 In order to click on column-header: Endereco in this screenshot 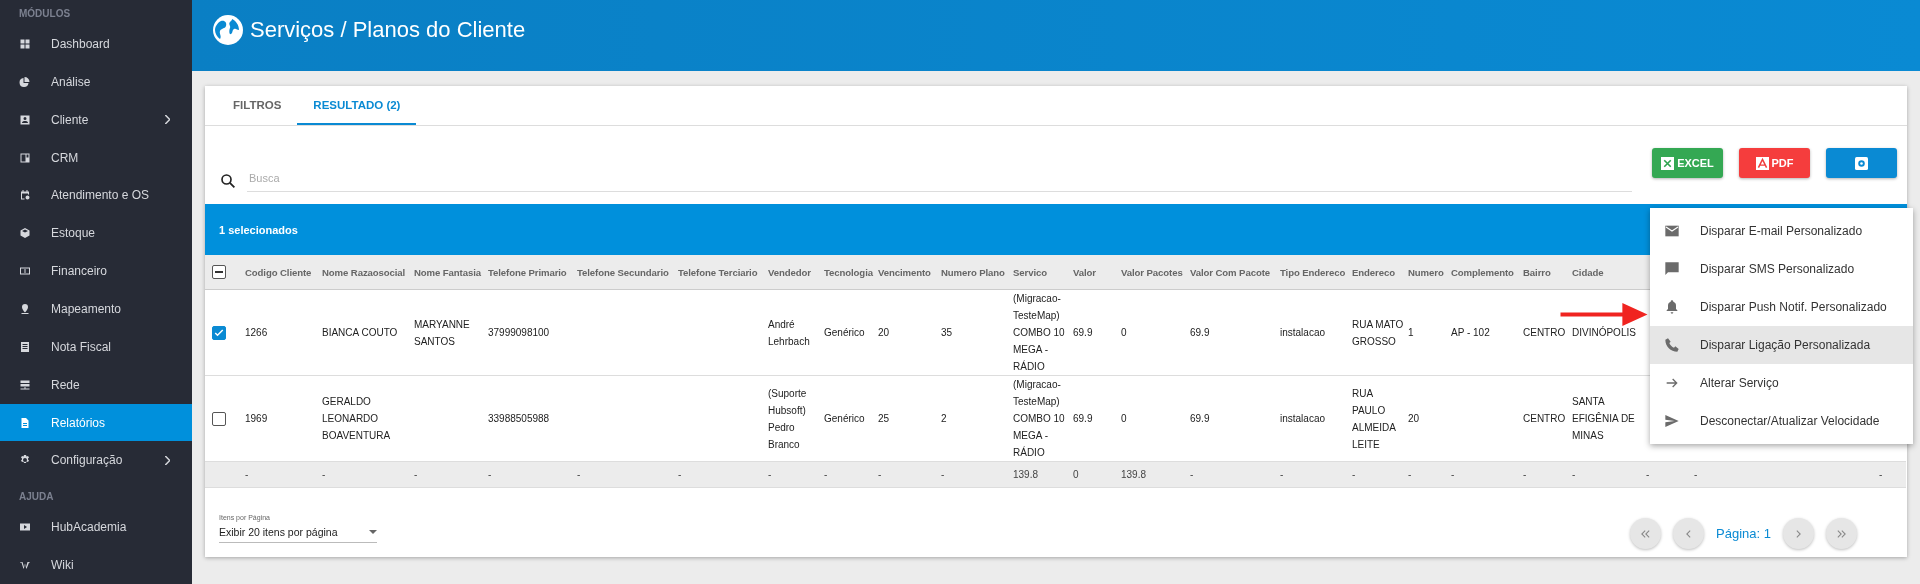, I will do `click(1380, 272)`.